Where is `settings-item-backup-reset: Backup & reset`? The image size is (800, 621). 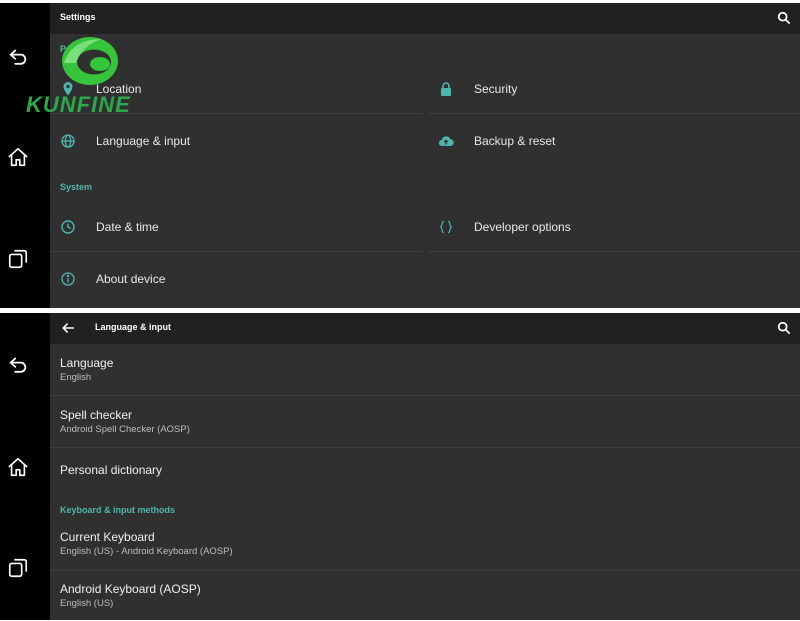 settings-item-backup-reset: Backup & reset is located at coordinates (614, 141).